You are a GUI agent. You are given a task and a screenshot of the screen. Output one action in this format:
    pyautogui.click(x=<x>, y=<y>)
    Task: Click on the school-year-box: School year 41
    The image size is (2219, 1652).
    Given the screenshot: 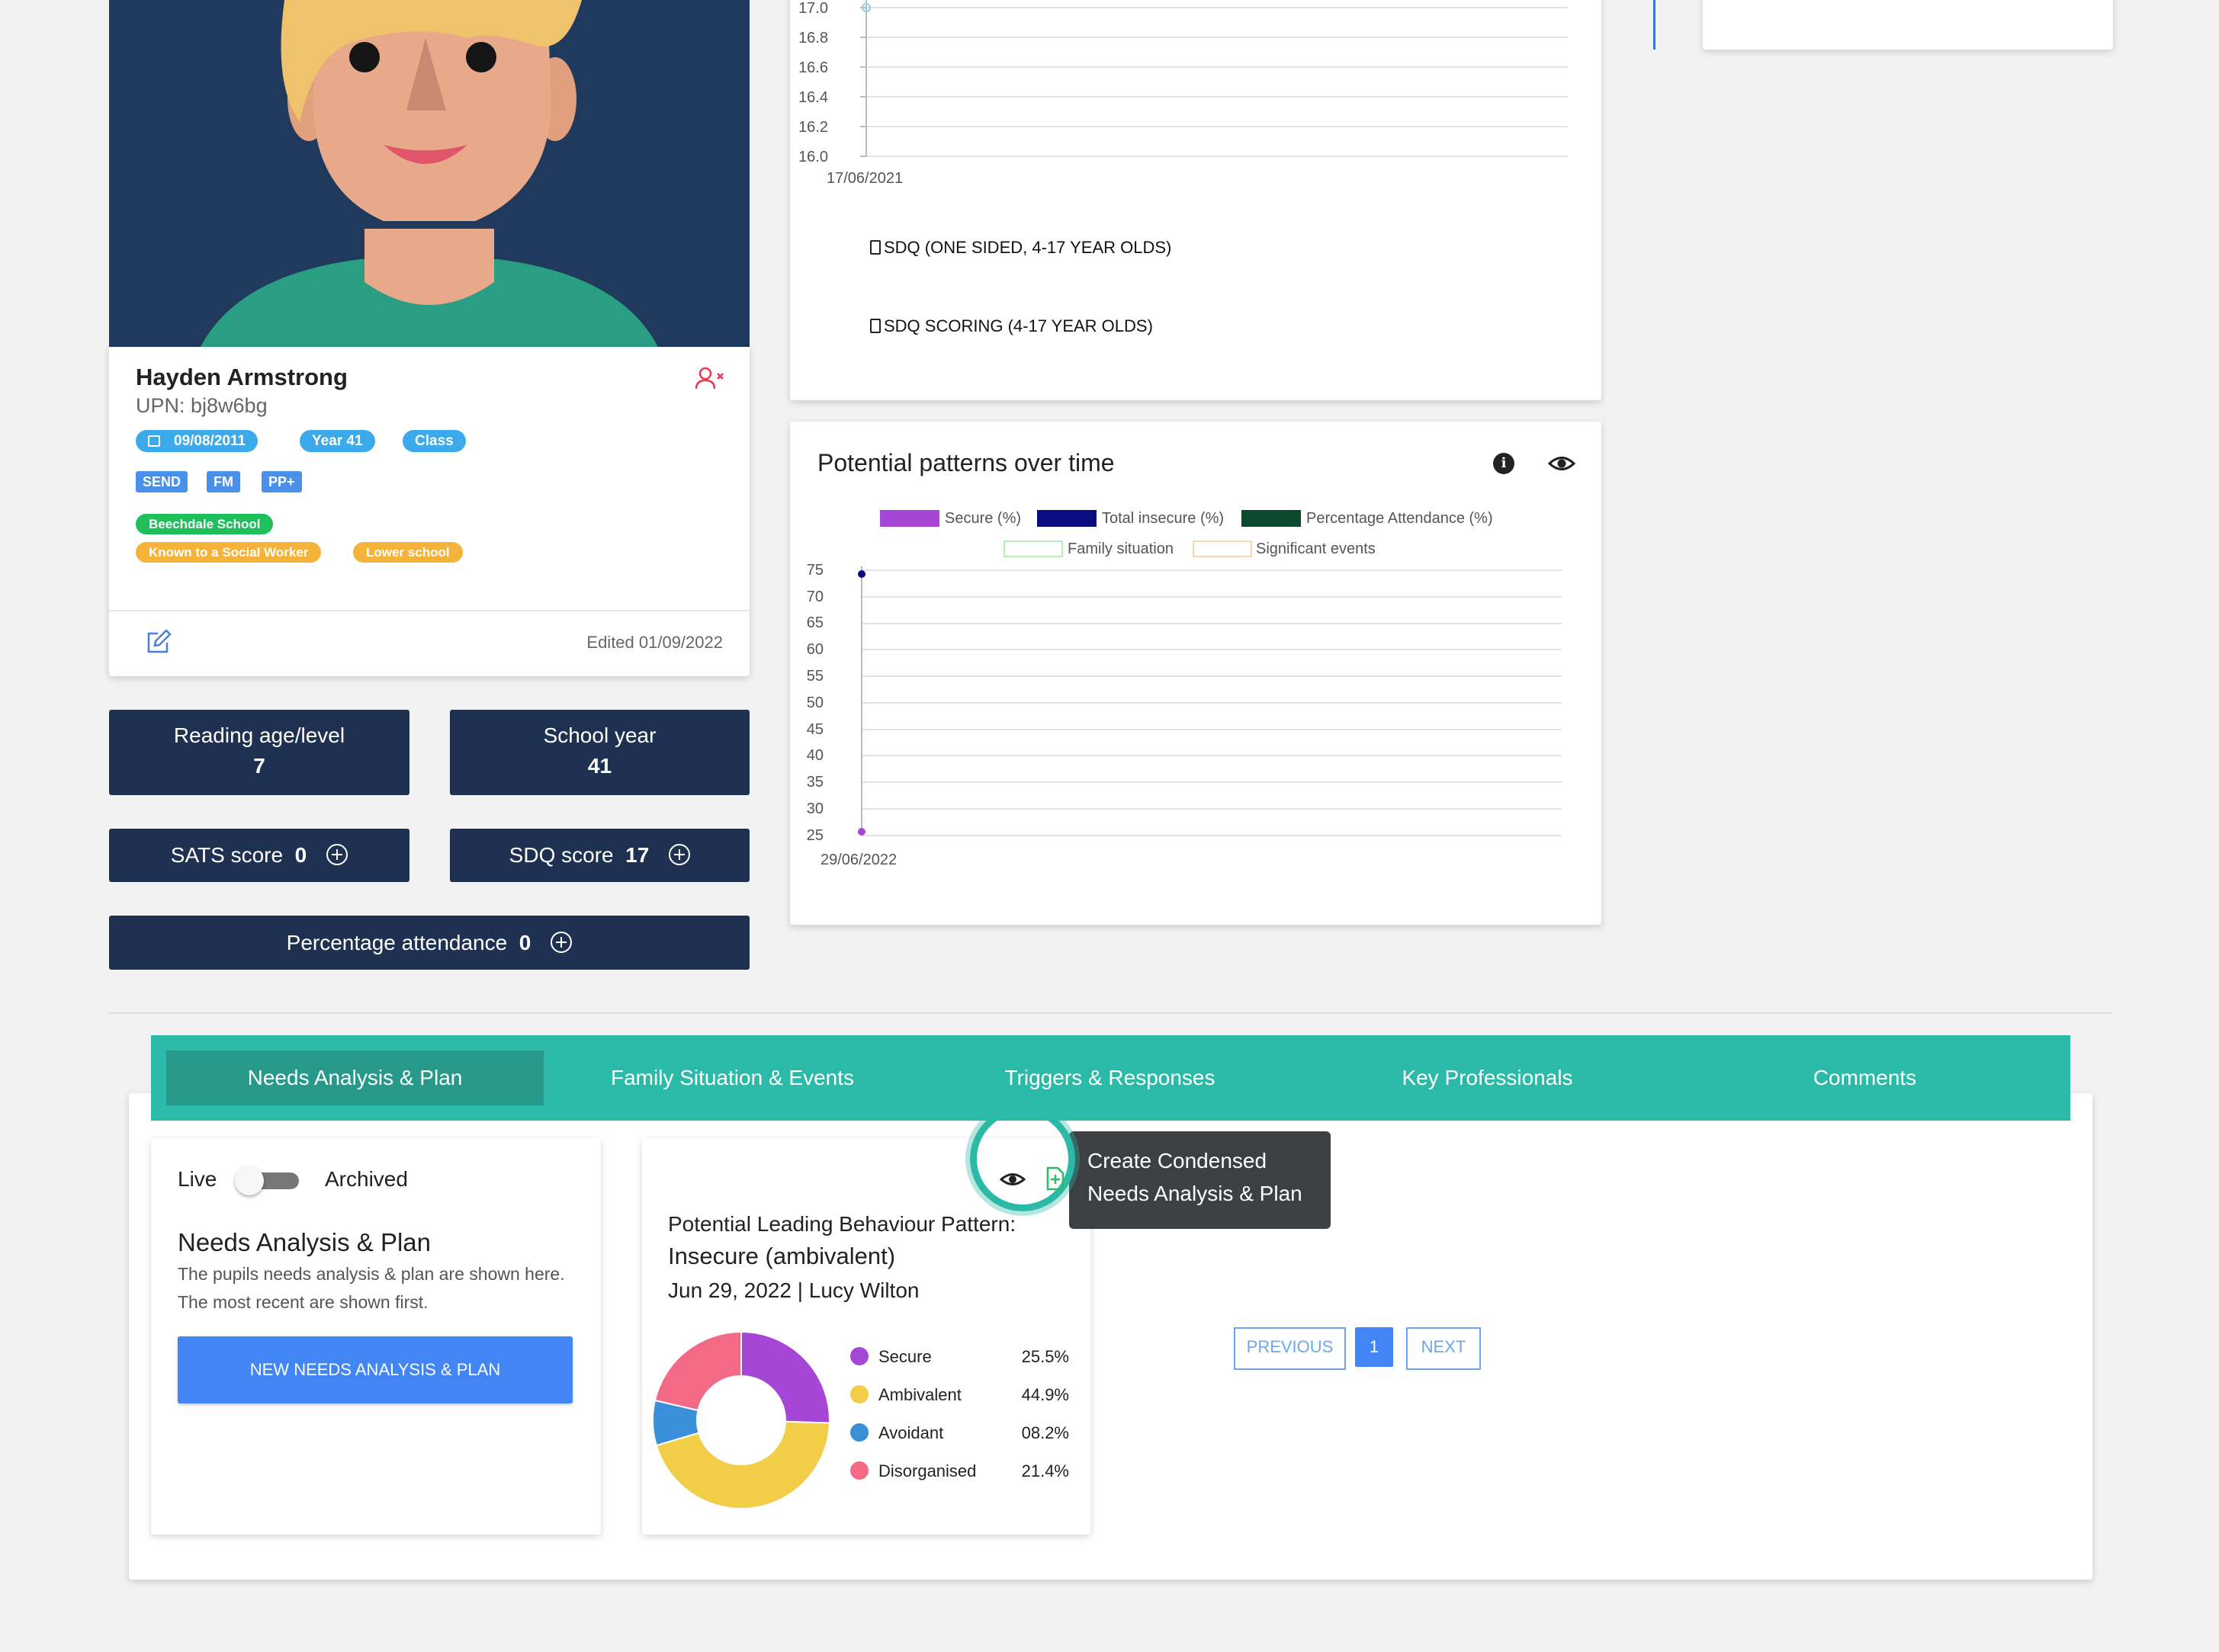 What is the action you would take?
    pyautogui.click(x=600, y=752)
    